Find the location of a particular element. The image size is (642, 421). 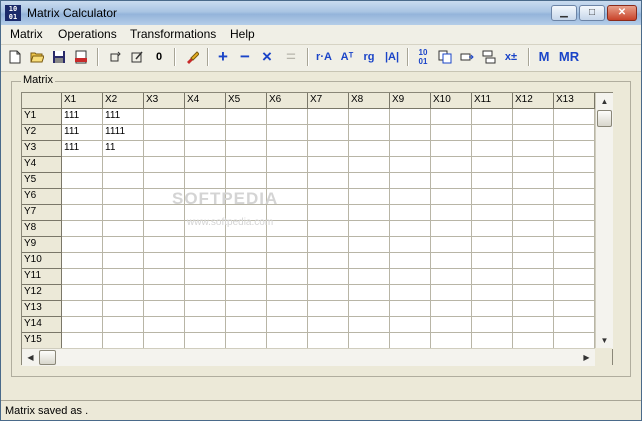

row-header: Y11 is located at coordinates (42, 277).